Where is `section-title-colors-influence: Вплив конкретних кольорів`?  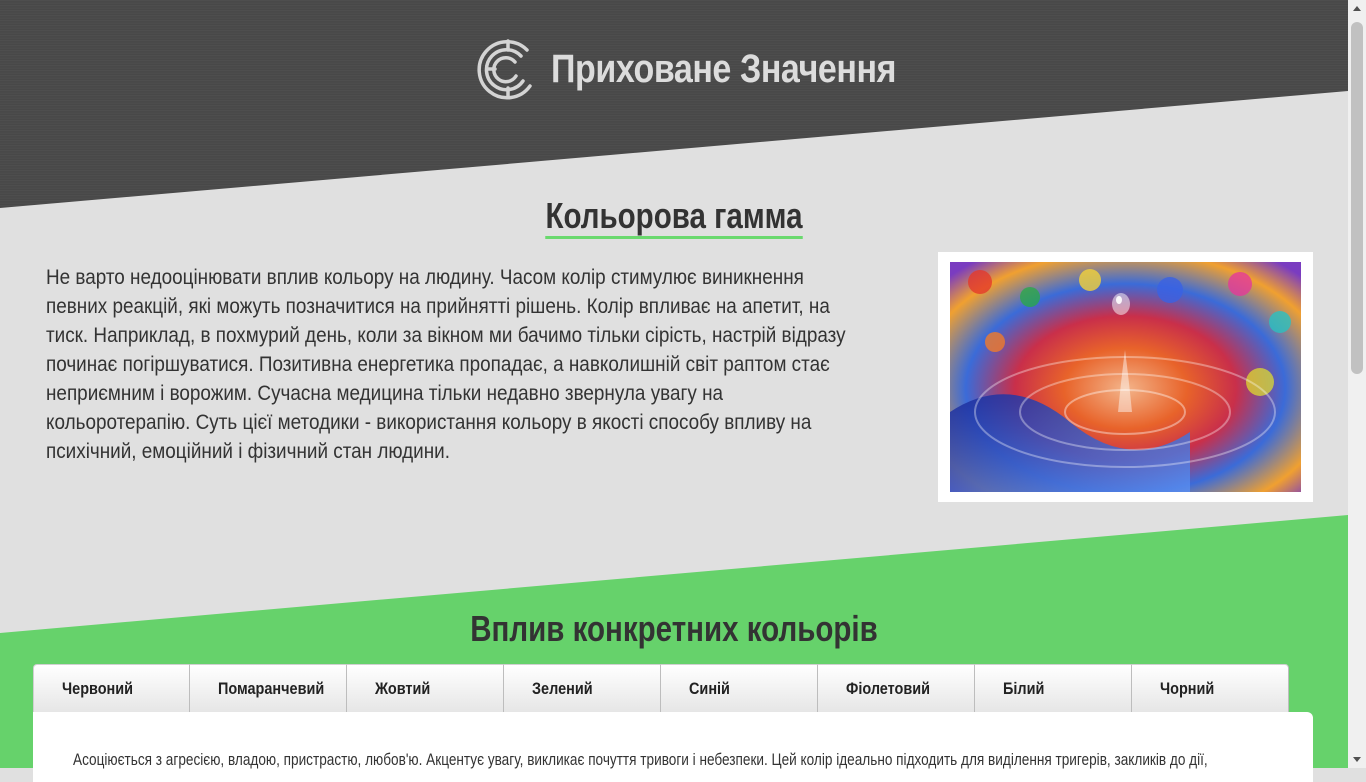
section-title-colors-influence: Вплив конкретних кольорів is located at coordinates (674, 628).